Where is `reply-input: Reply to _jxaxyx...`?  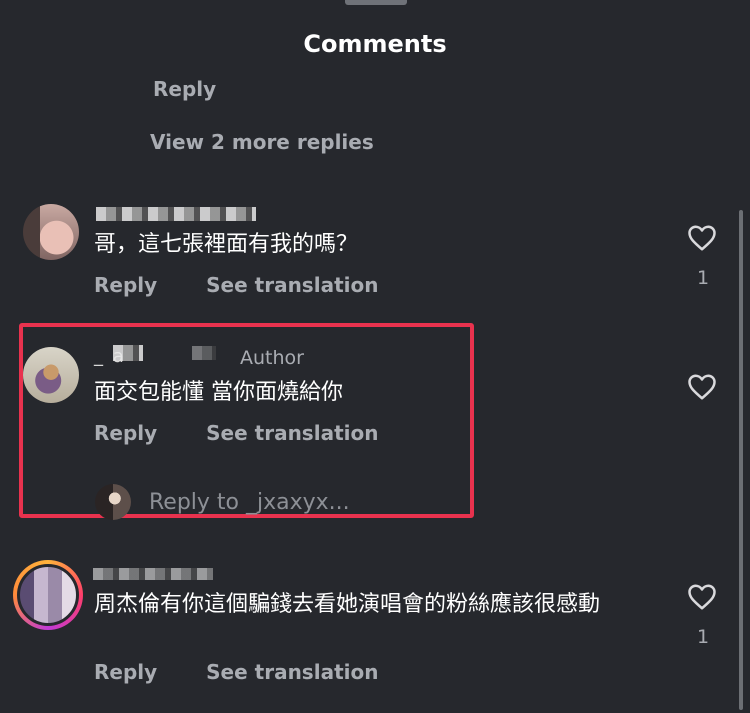
reply-input: Reply to _jxaxyx... is located at coordinates (249, 502).